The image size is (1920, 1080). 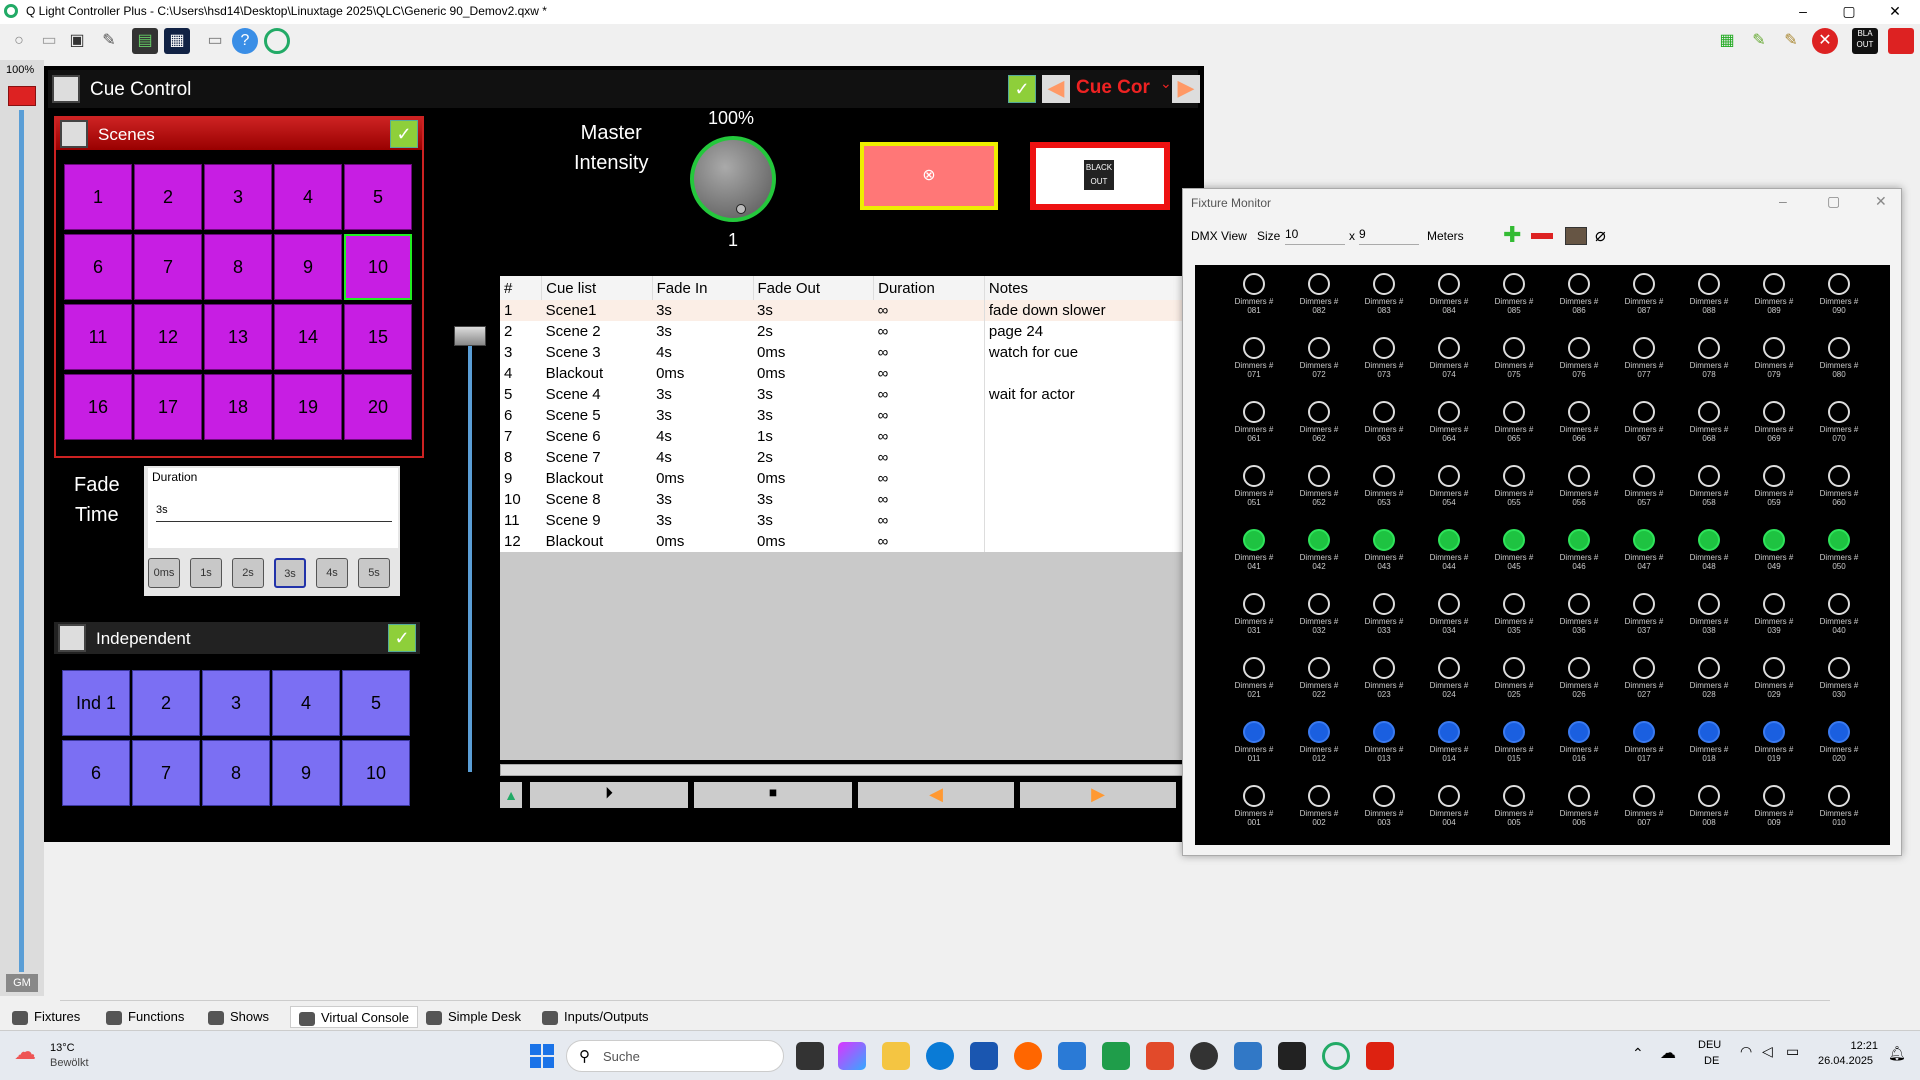 I want to click on cue-enable-checkbox: ✓, so click(x=1022, y=89).